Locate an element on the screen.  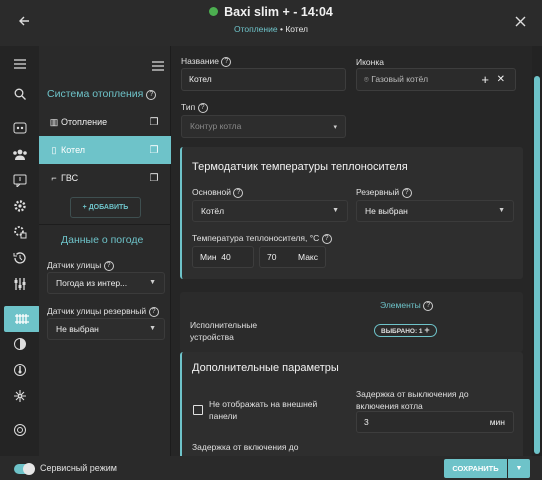
history-icon is located at coordinates (20, 258).